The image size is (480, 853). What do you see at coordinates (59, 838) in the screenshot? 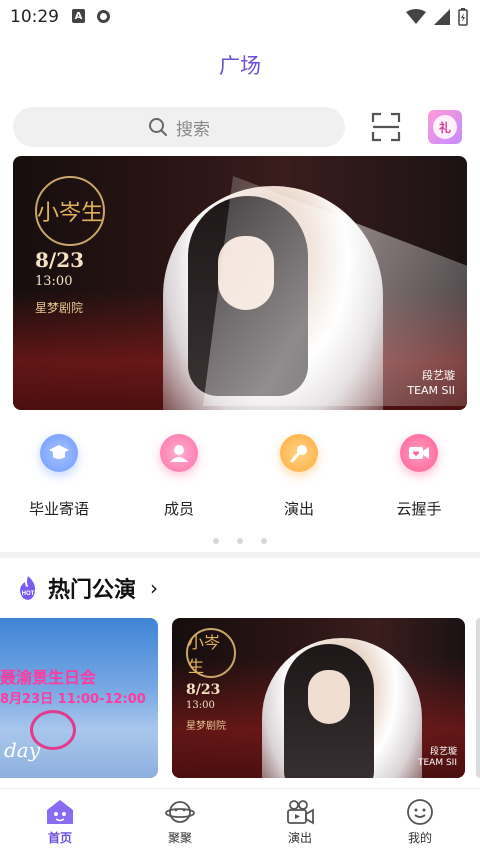
I see `nav-label: 首页` at bounding box center [59, 838].